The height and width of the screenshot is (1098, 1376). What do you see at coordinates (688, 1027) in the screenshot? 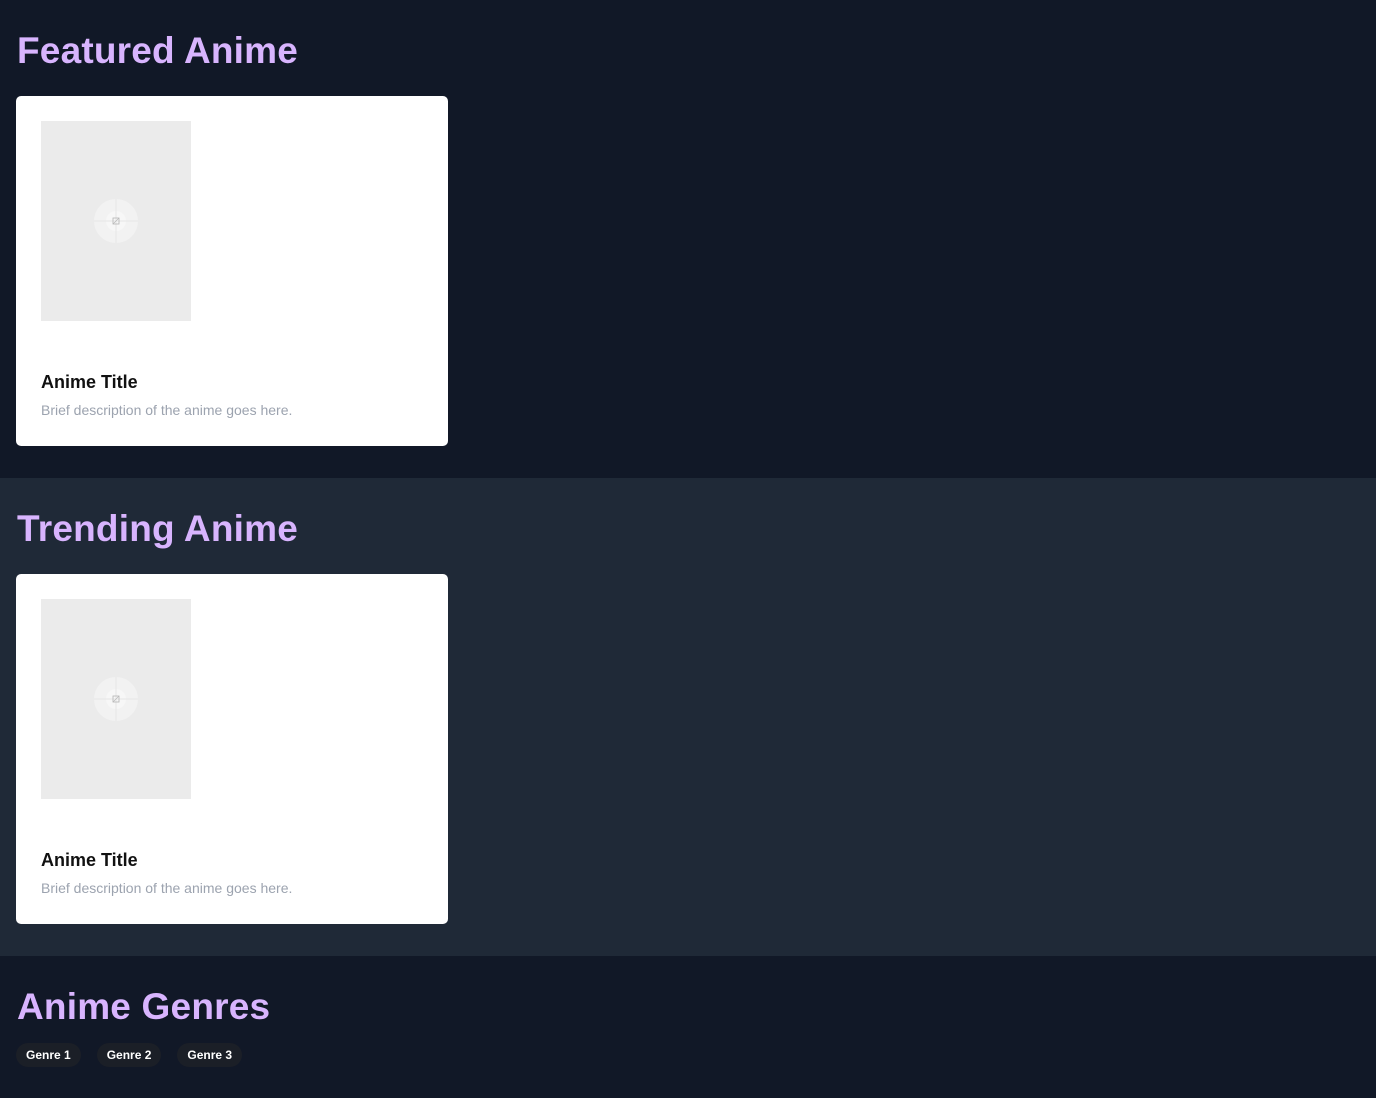
I see `genres-section: Anime Genres Genre 1 Genre 2 Genre 3` at bounding box center [688, 1027].